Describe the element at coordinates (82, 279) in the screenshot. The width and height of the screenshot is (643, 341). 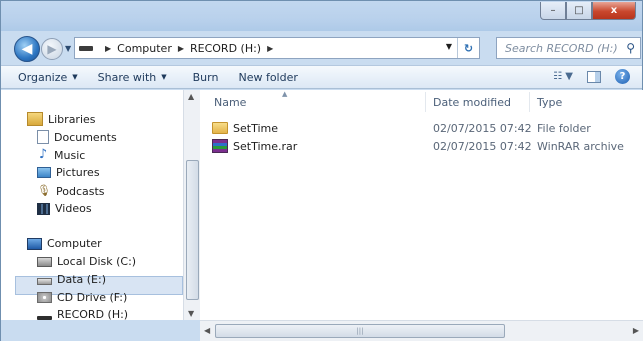
I see `sidebar-label: Data (E:)` at that location.